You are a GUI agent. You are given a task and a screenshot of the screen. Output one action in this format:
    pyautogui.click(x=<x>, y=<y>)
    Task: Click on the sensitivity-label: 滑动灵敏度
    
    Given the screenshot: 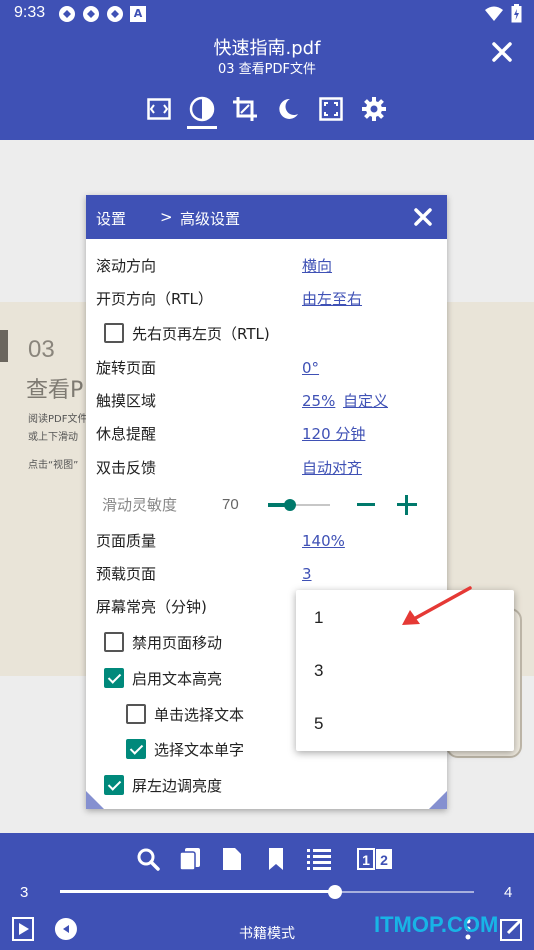 What is the action you would take?
    pyautogui.click(x=140, y=505)
    